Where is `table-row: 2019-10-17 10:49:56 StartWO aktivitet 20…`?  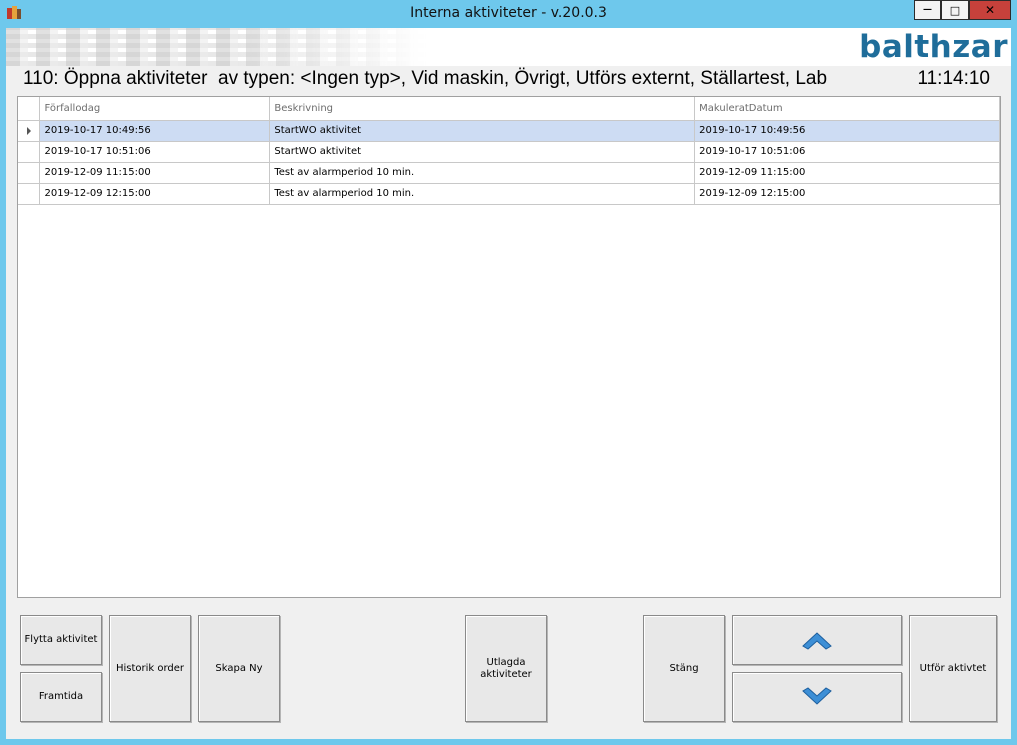
table-row: 2019-10-17 10:49:56 StartWO aktivitet 20… is located at coordinates (509, 131).